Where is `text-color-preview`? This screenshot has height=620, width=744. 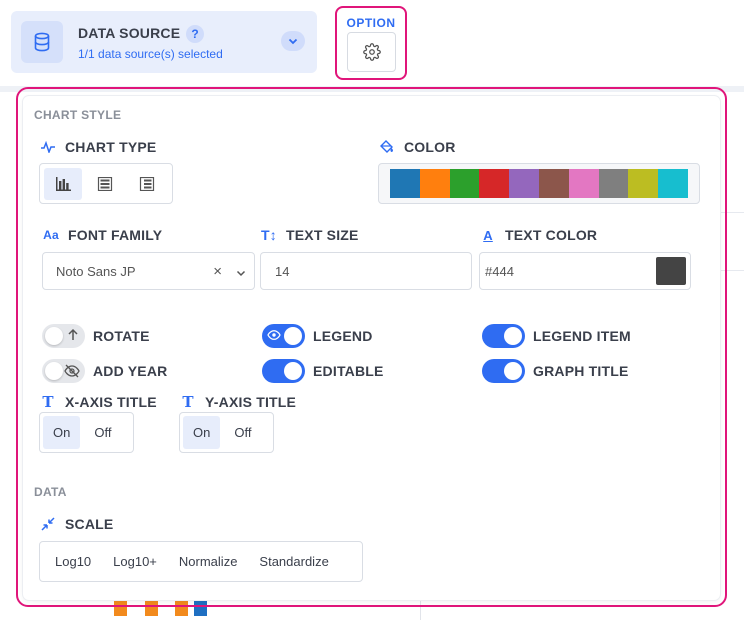
text-color-preview is located at coordinates (671, 271).